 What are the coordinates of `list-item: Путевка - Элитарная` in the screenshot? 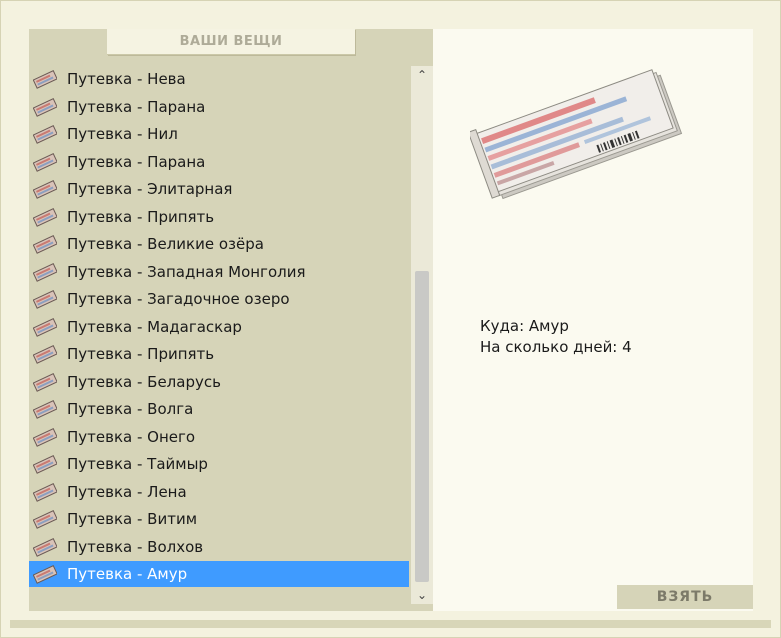 It's located at (219, 189).